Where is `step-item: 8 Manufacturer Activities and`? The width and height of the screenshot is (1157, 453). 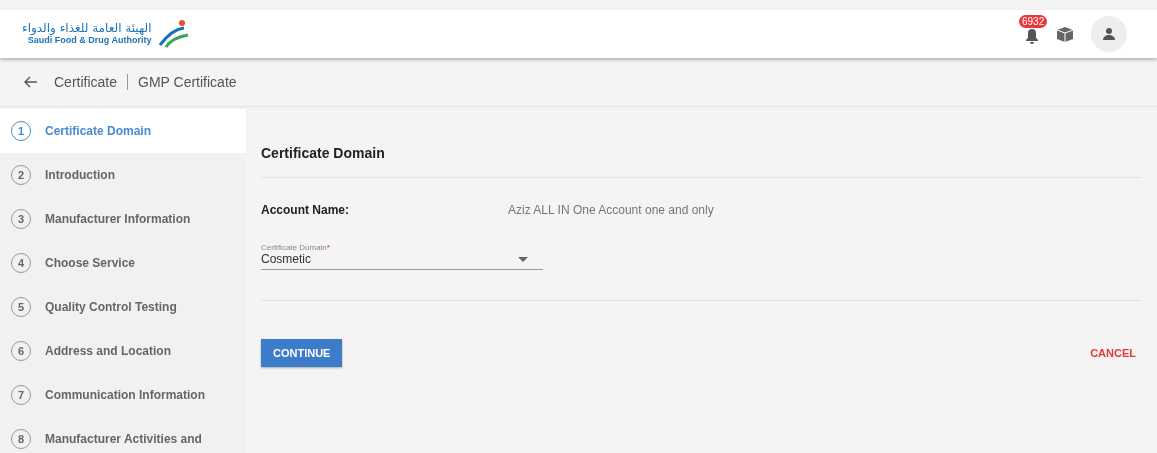 step-item: 8 Manufacturer Activities and is located at coordinates (123, 435).